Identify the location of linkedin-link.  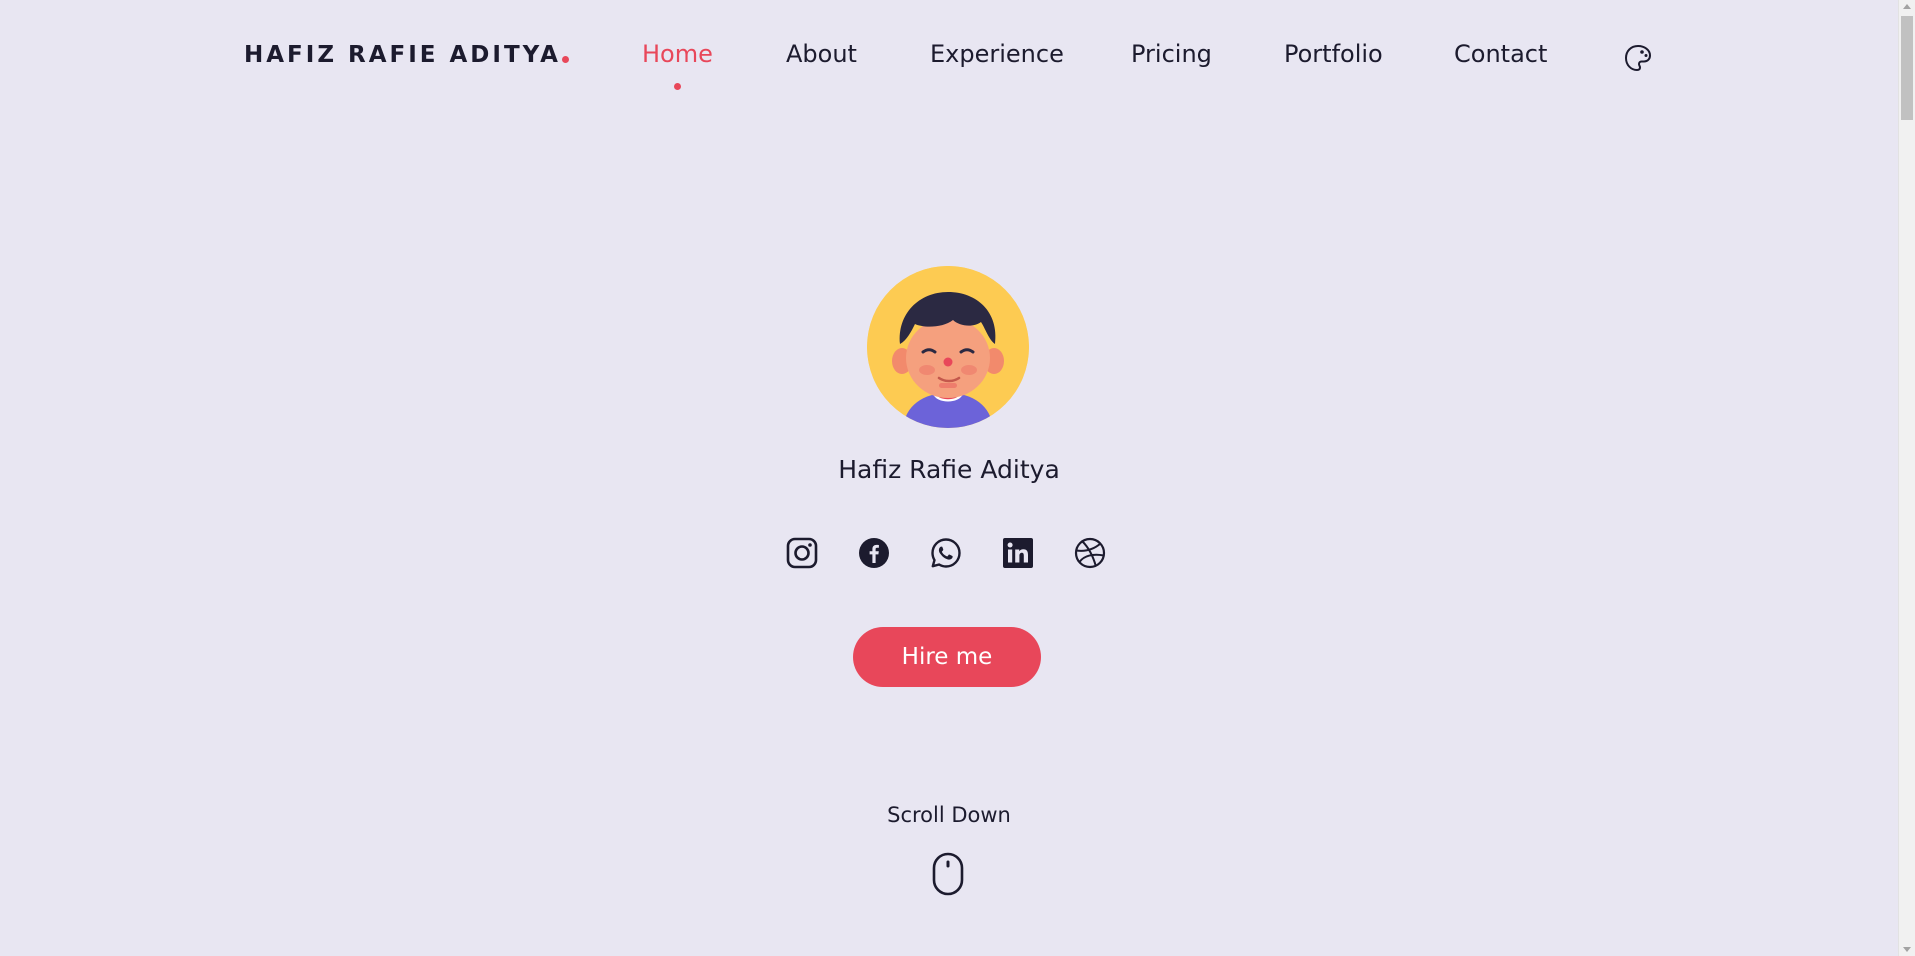
(1018, 553).